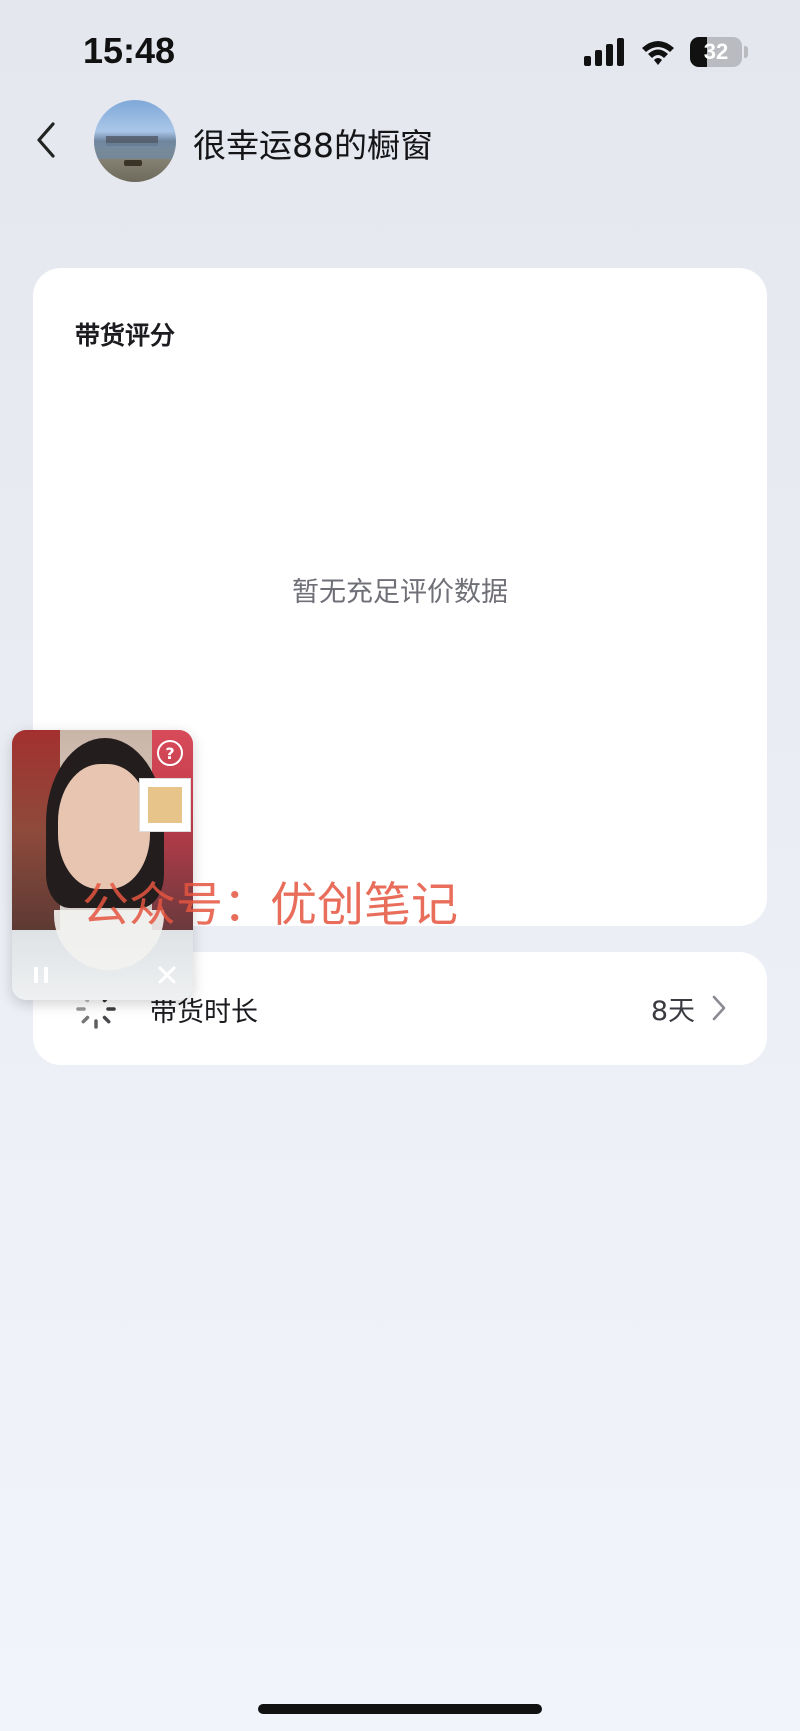 The width and height of the screenshot is (800, 1731). I want to click on wifi-icon, so click(658, 53).